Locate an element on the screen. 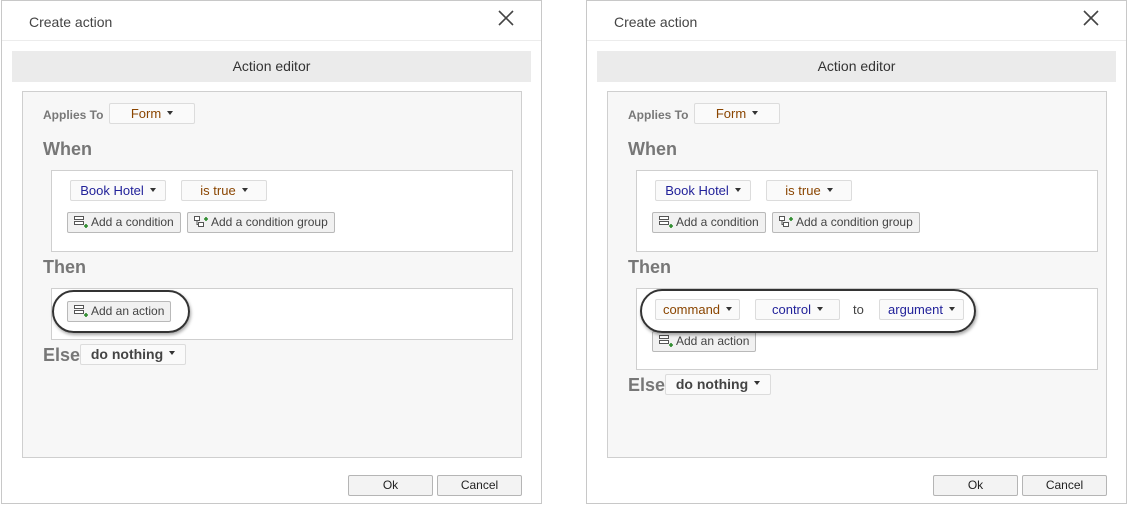  add-action-button: Add an action is located at coordinates (704, 341).